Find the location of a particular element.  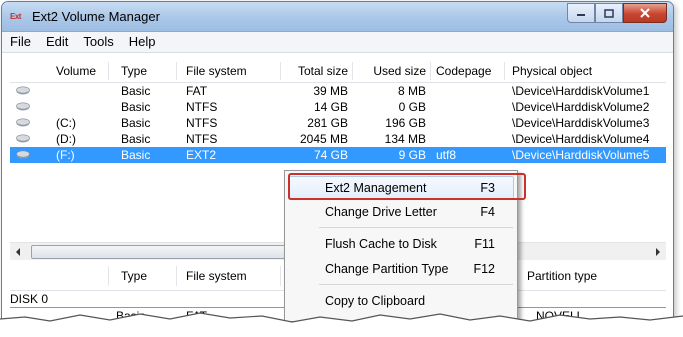

menu-item-change-partition-type: Change Partition Type F12 is located at coordinates (401, 269).